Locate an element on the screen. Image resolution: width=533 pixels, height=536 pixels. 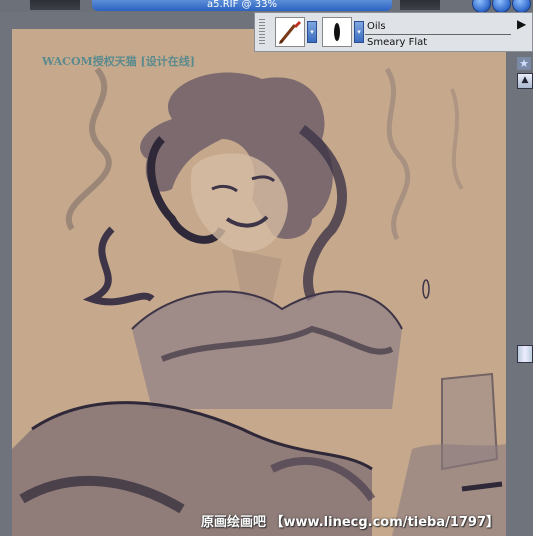
title-bar-grip-right is located at coordinates (420, 5).